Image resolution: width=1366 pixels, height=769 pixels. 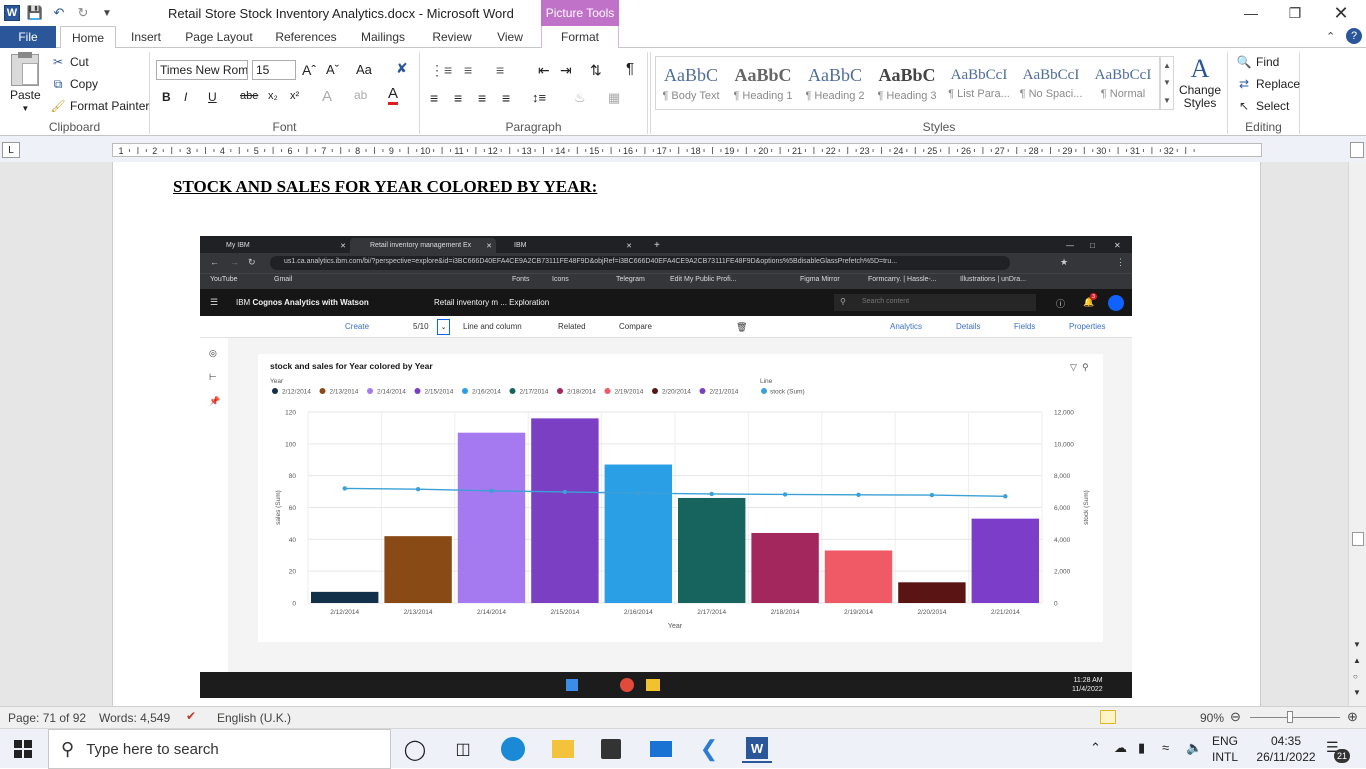 What do you see at coordinates (630, 68) in the screenshot?
I see `show-formatting-icon: ¶` at bounding box center [630, 68].